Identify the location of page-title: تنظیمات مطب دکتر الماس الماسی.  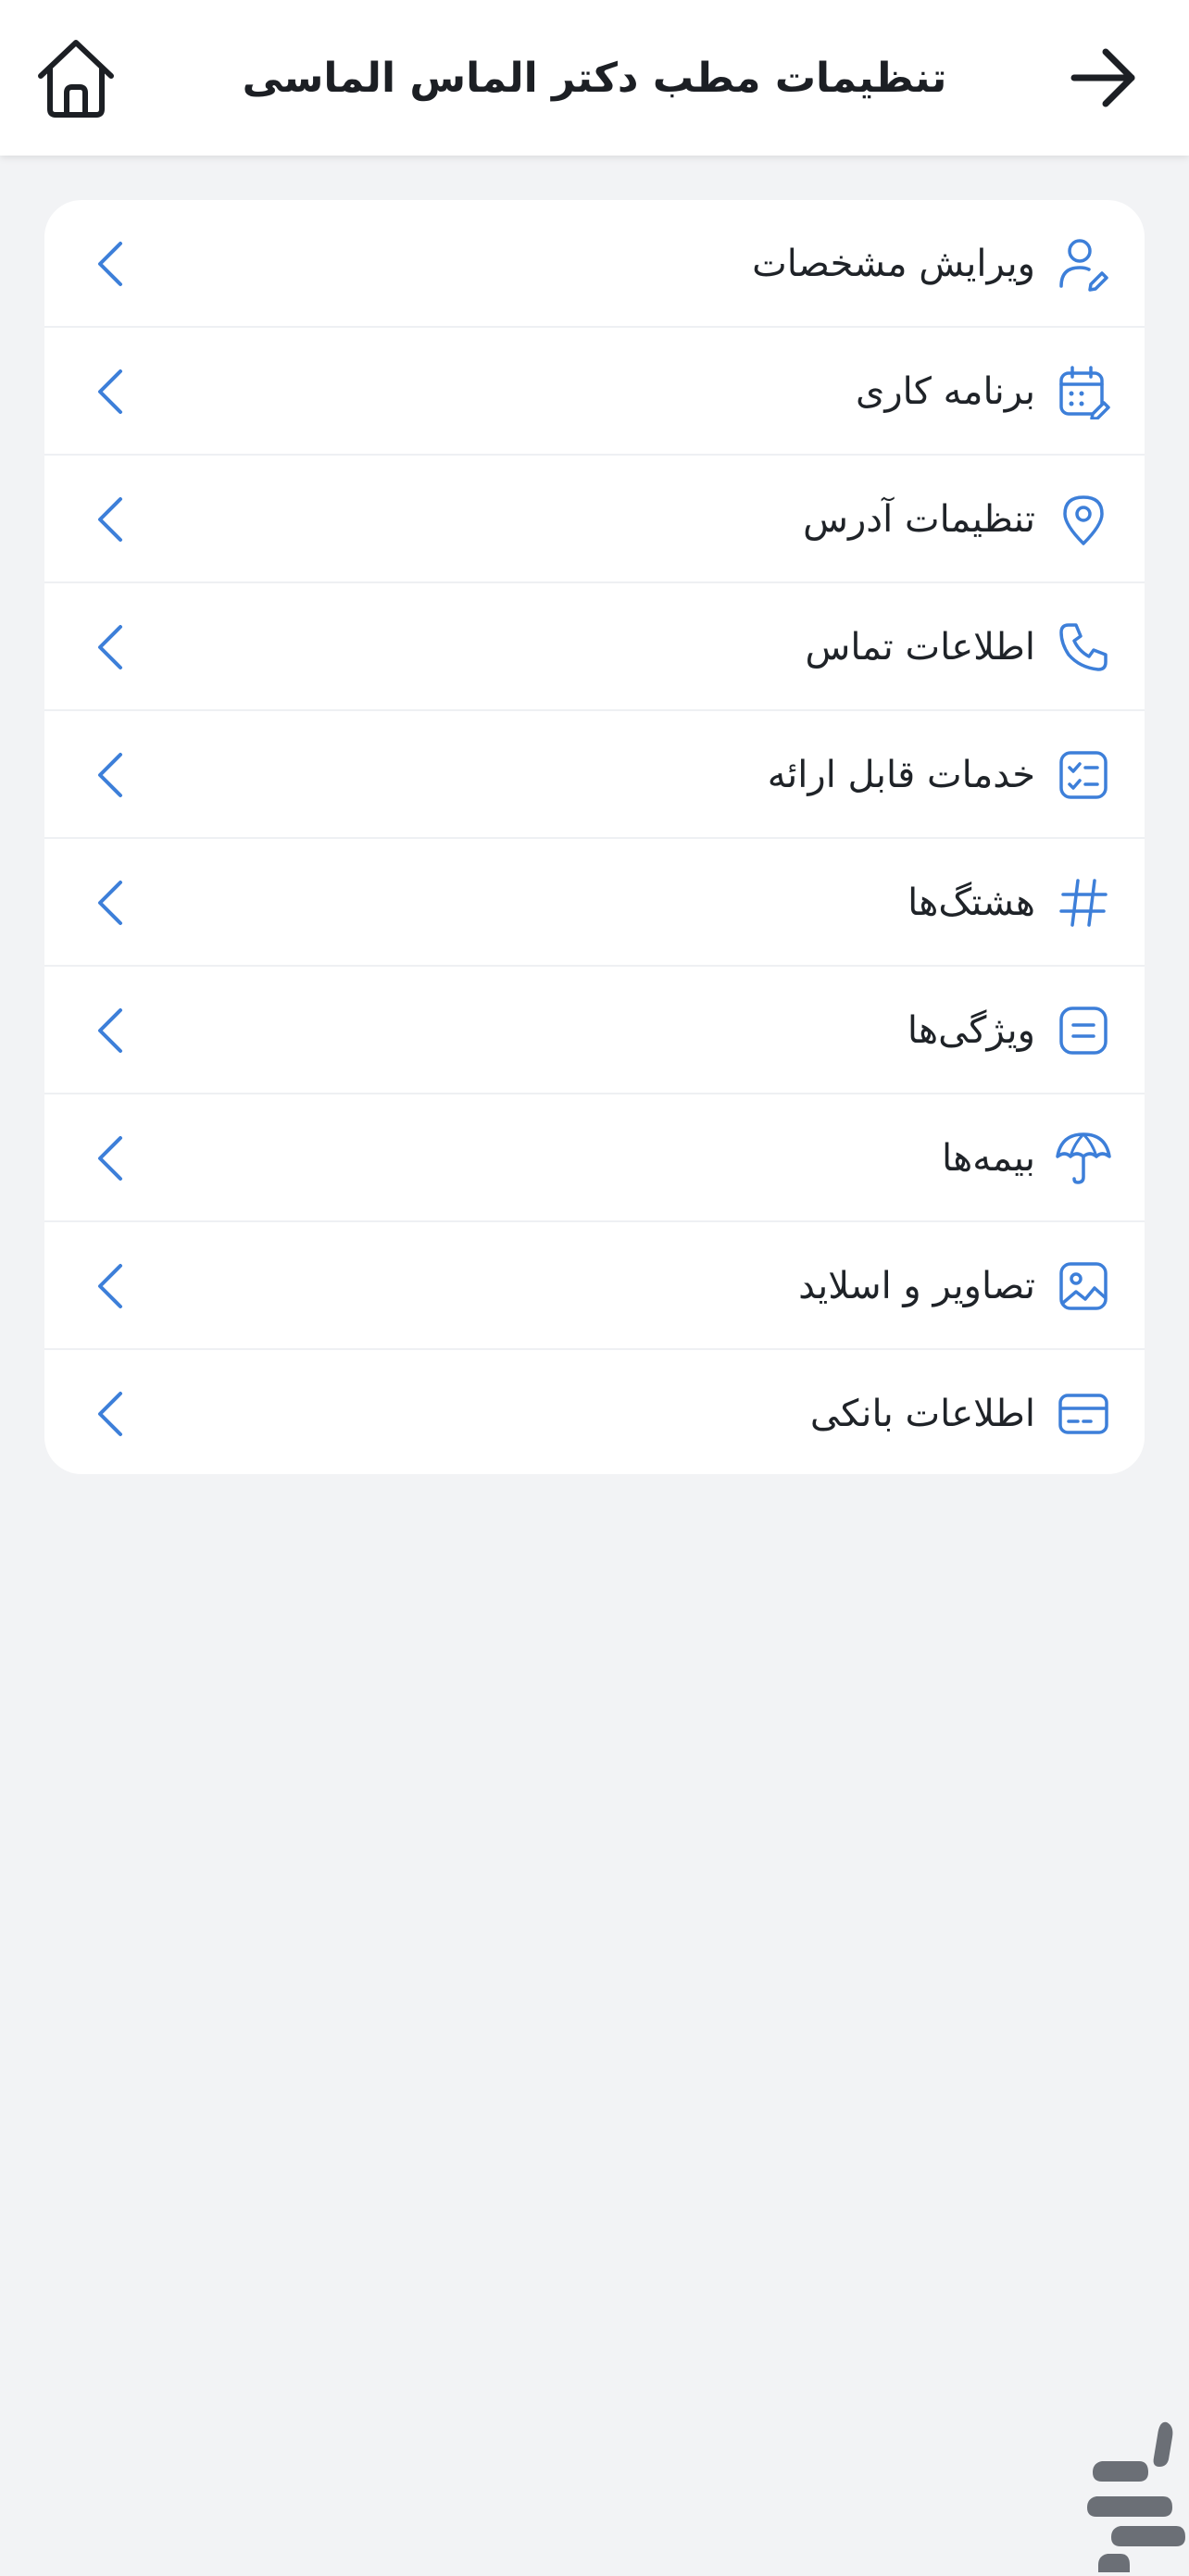
(594, 78).